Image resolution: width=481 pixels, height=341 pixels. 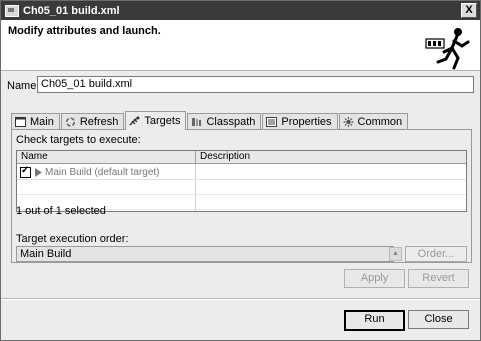 I want to click on tab-refresh: Refresh, so click(x=92, y=121).